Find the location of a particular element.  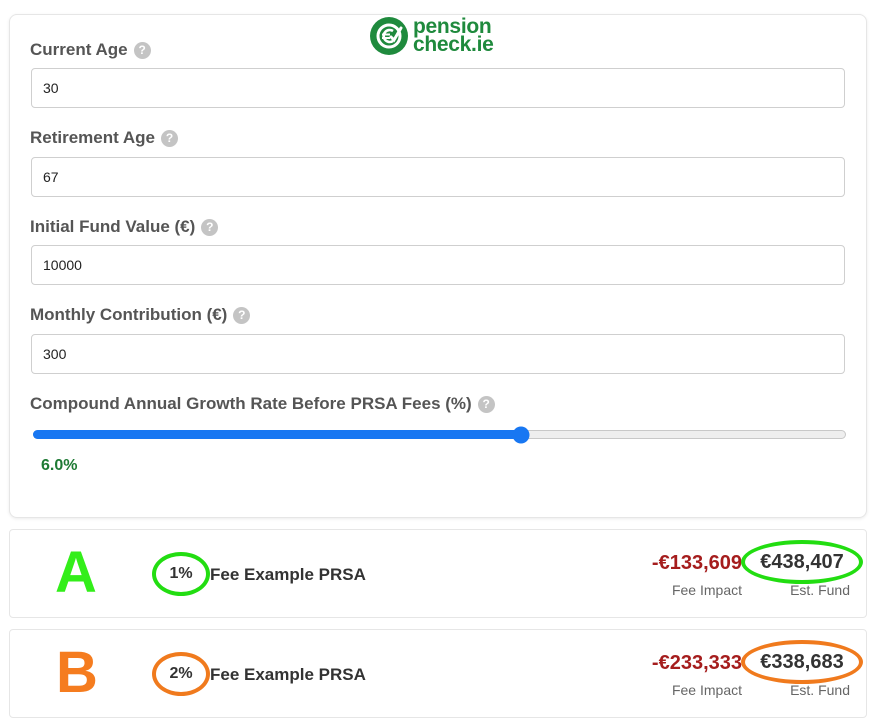

retirement-age-label: Retirement Age ? is located at coordinates (104, 138).